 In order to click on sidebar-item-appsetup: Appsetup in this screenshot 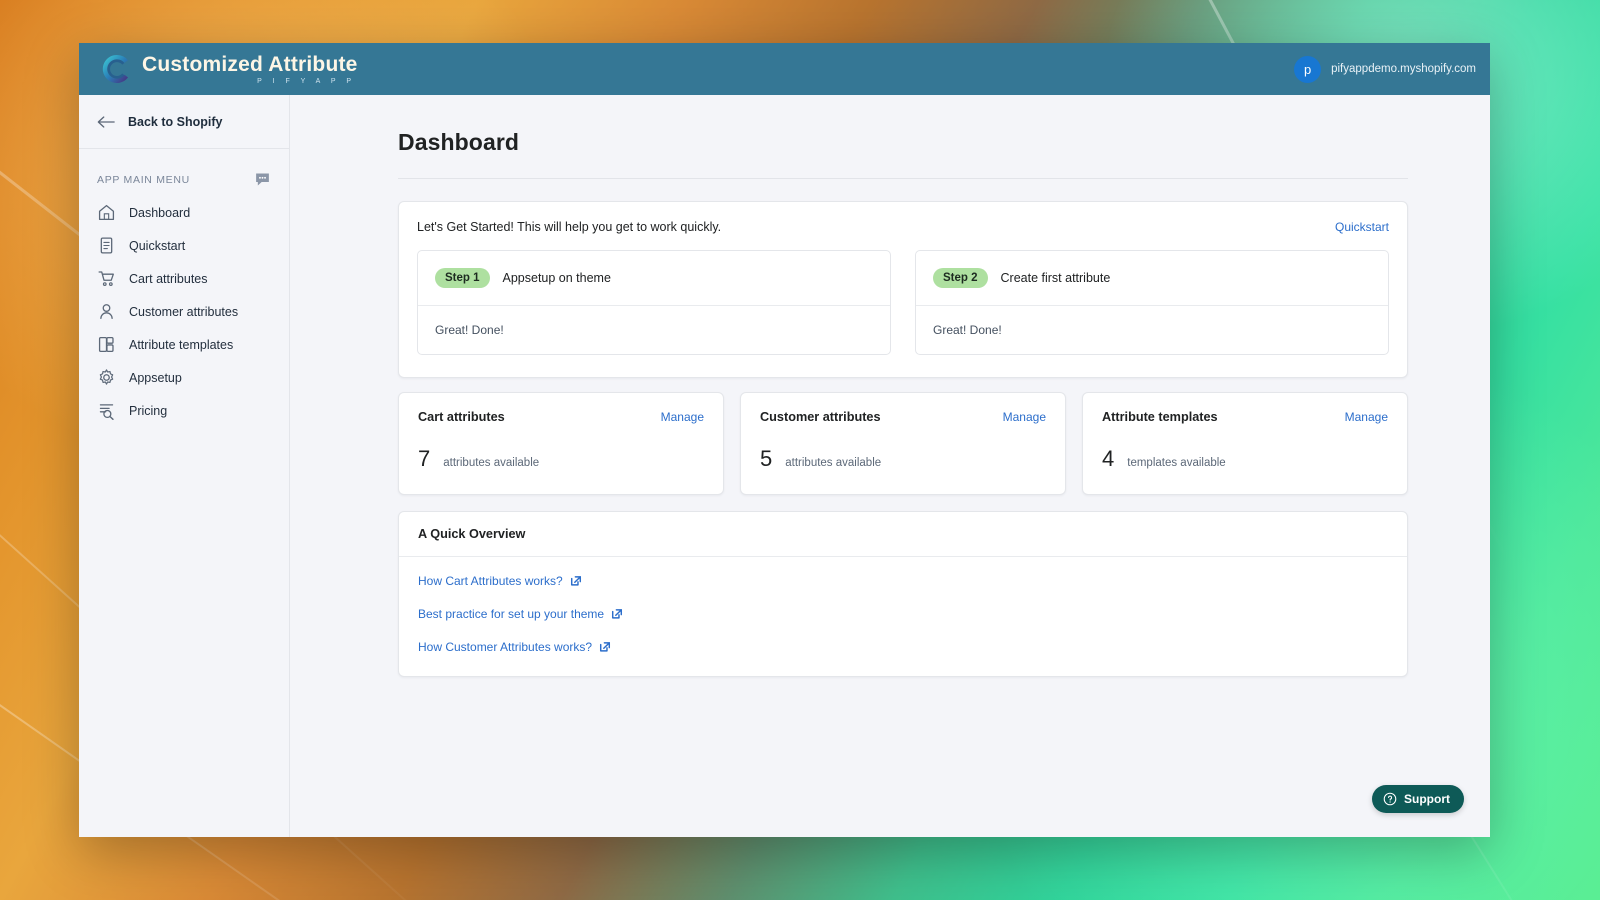, I will do `click(184, 377)`.